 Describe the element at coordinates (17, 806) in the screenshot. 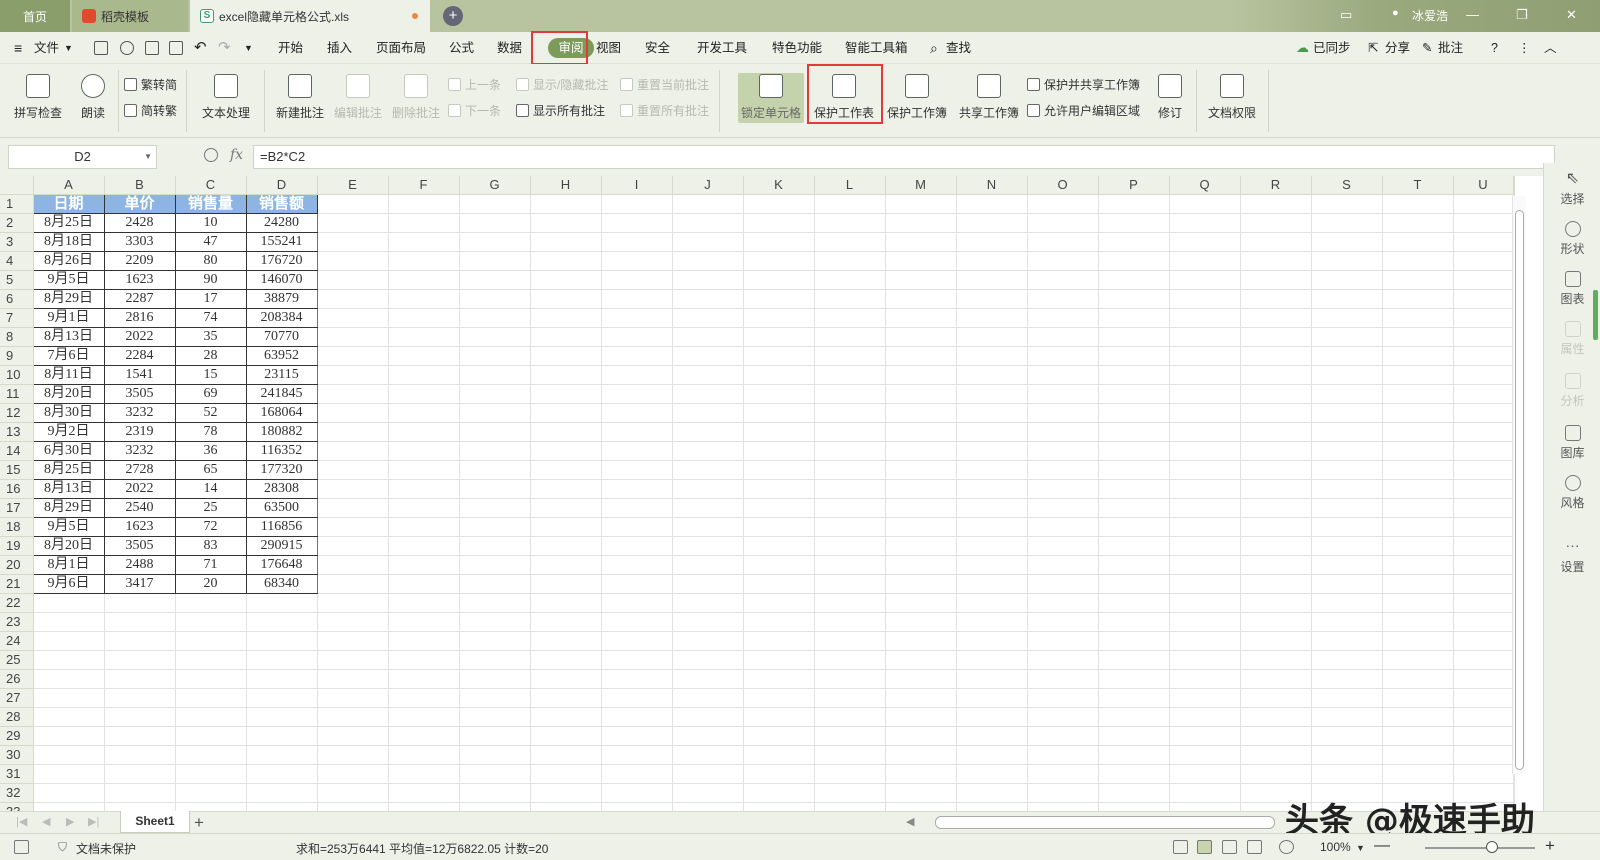

I see `row-header: 33` at that location.